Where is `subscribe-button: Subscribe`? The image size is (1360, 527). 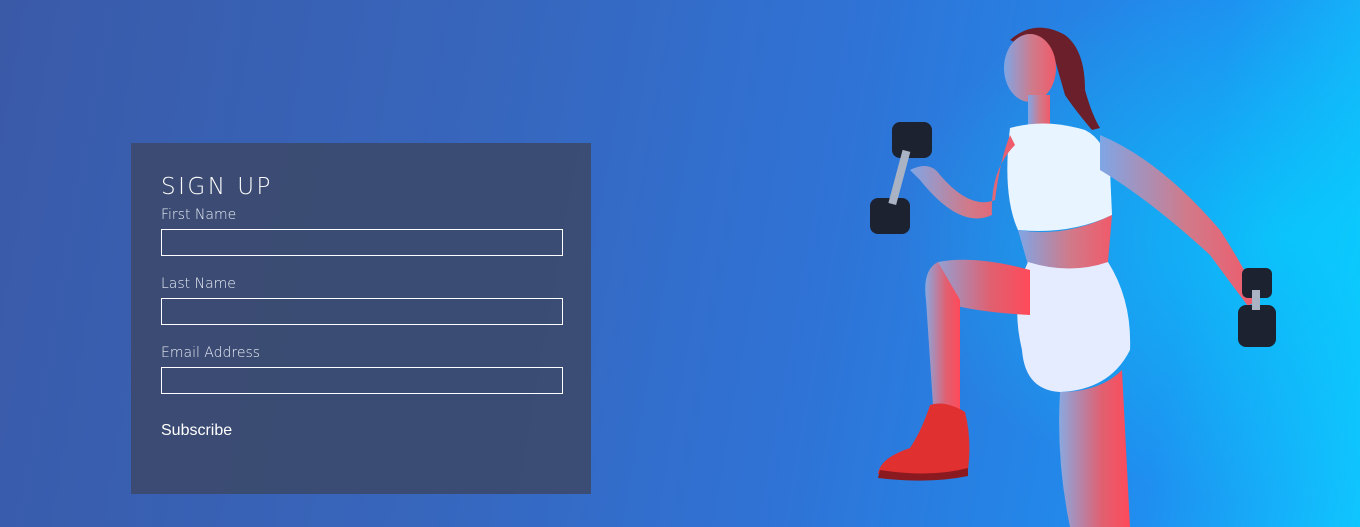 subscribe-button: Subscribe is located at coordinates (196, 431).